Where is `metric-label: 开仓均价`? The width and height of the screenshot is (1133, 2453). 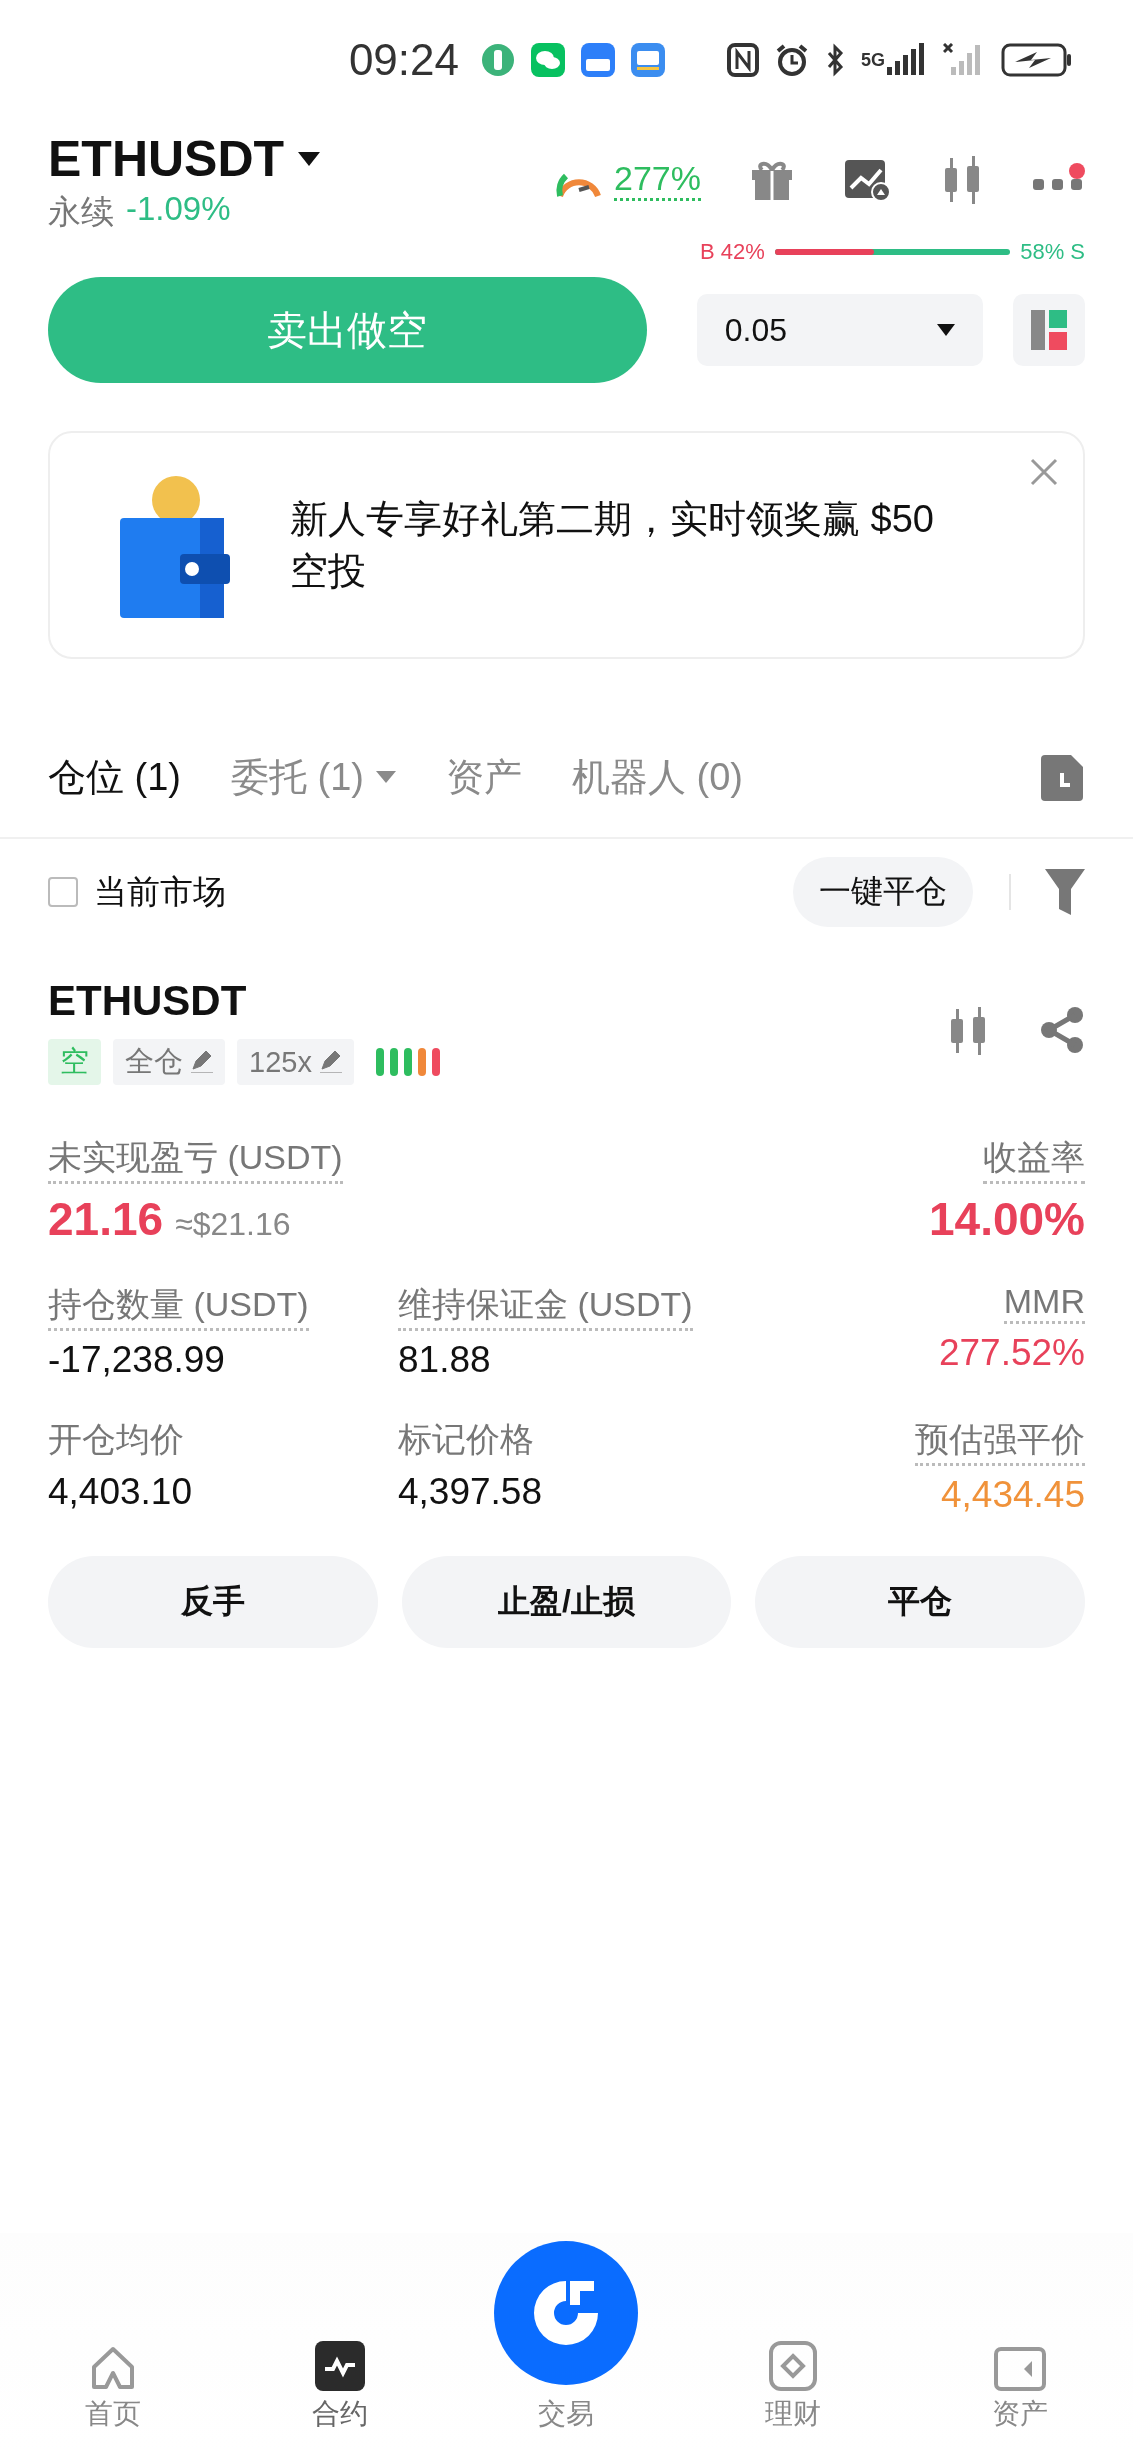 metric-label: 开仓均价 is located at coordinates (116, 1439).